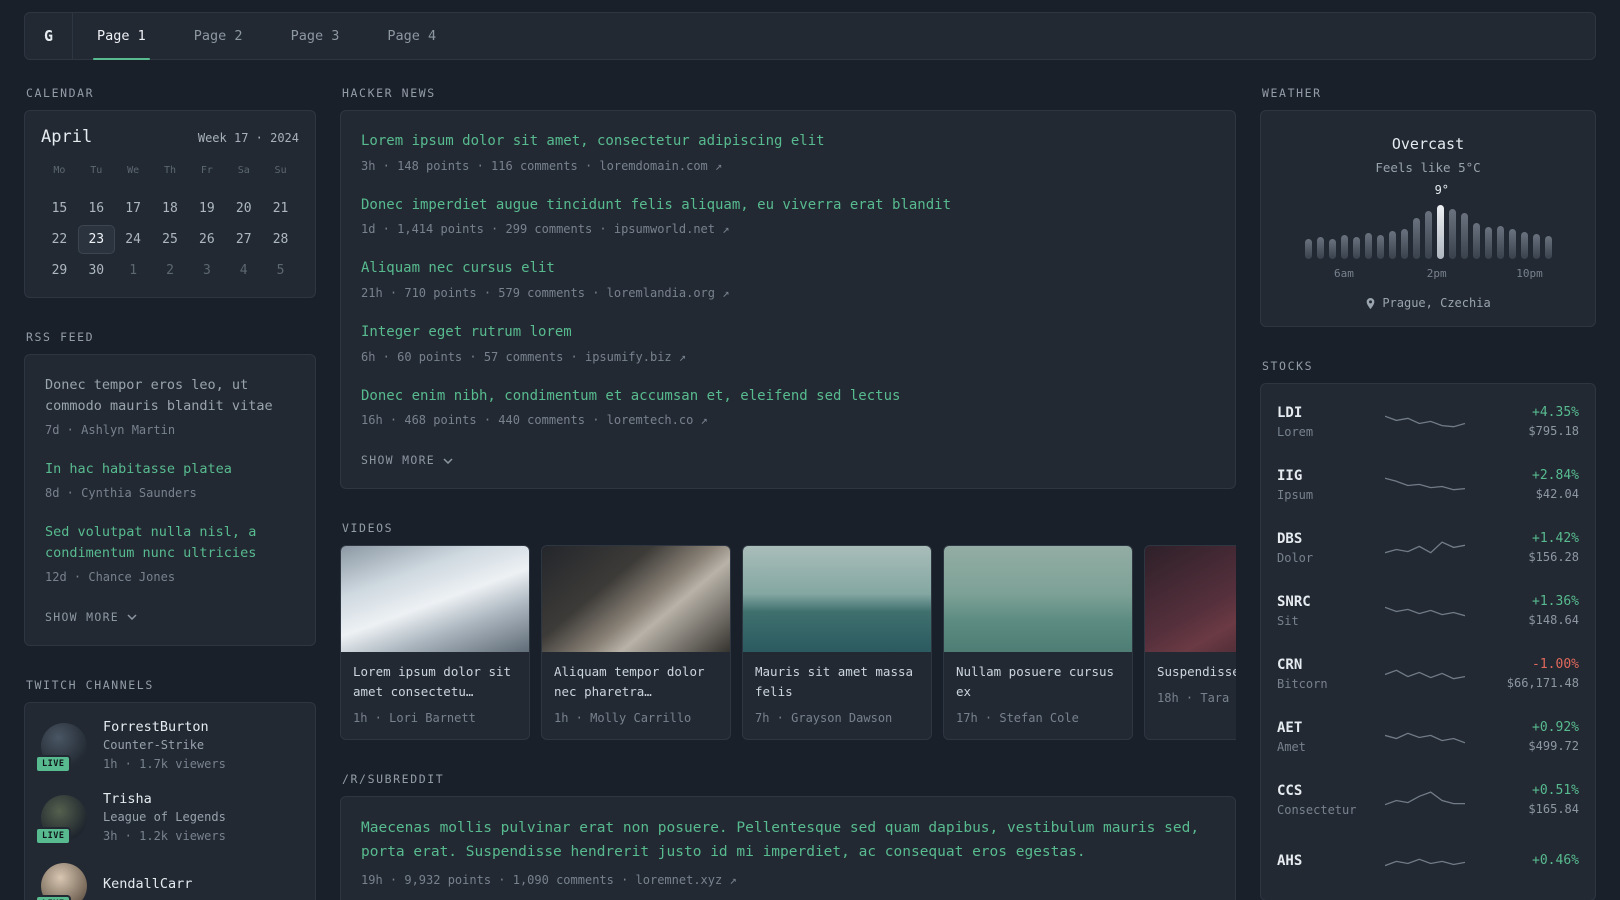  Describe the element at coordinates (1290, 860) in the screenshot. I see `stock-symbol: AHS` at that location.